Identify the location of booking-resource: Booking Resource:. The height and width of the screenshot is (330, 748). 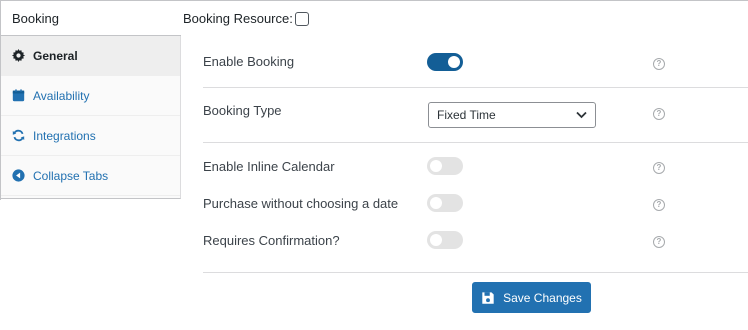
(246, 18).